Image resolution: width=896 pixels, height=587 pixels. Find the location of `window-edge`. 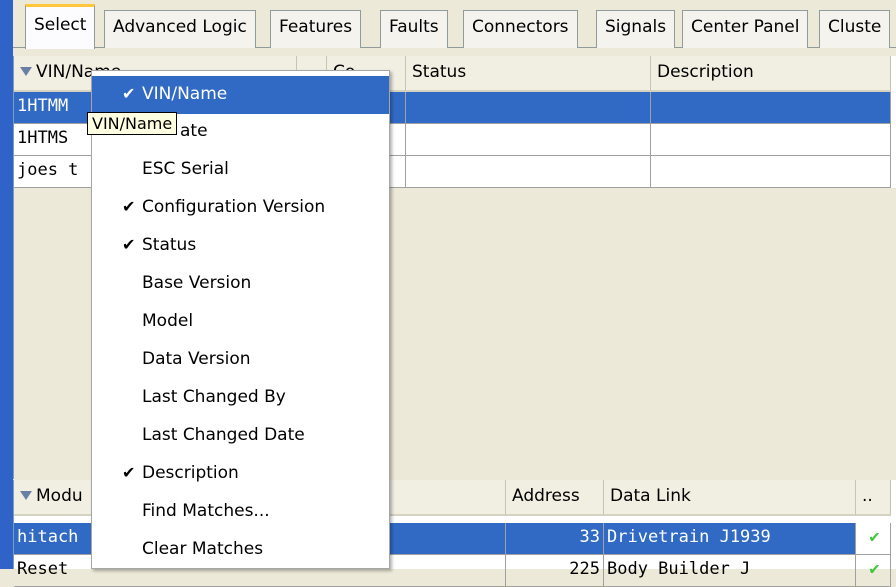

window-edge is located at coordinates (6, 284).